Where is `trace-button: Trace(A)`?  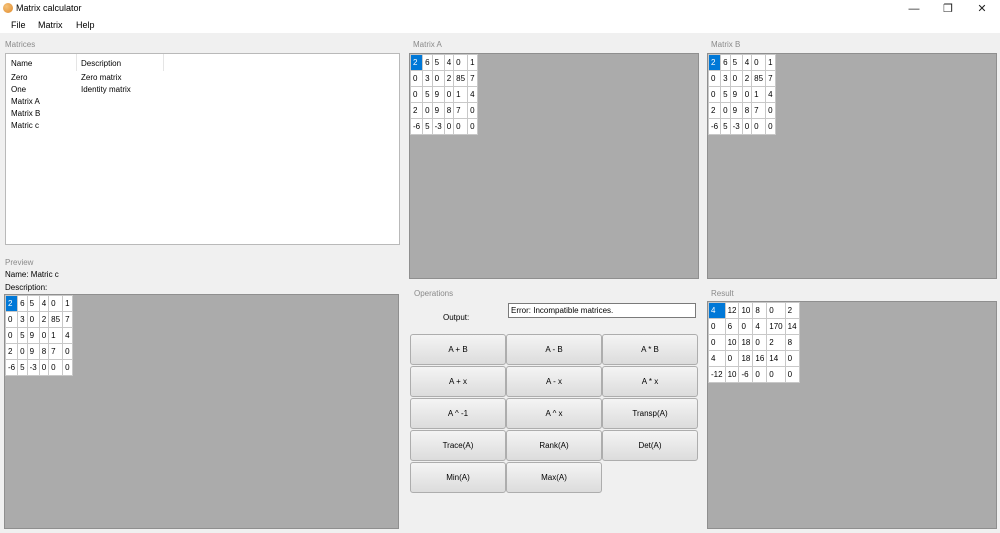 trace-button: Trace(A) is located at coordinates (458, 445).